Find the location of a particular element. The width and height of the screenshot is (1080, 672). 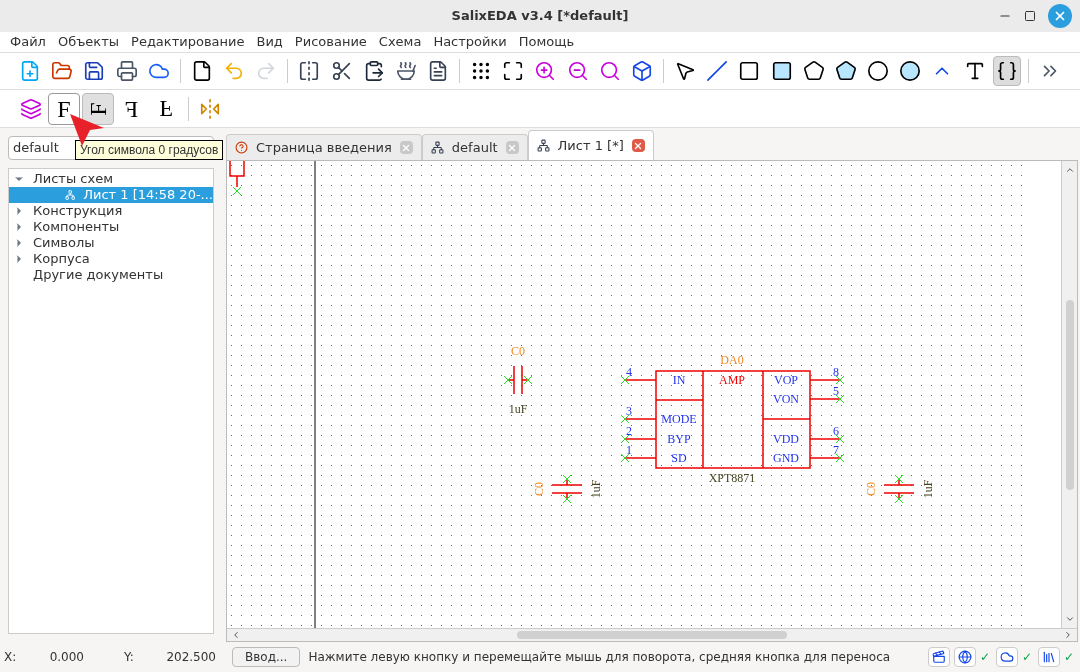

field-icon is located at coordinates (1006, 71).